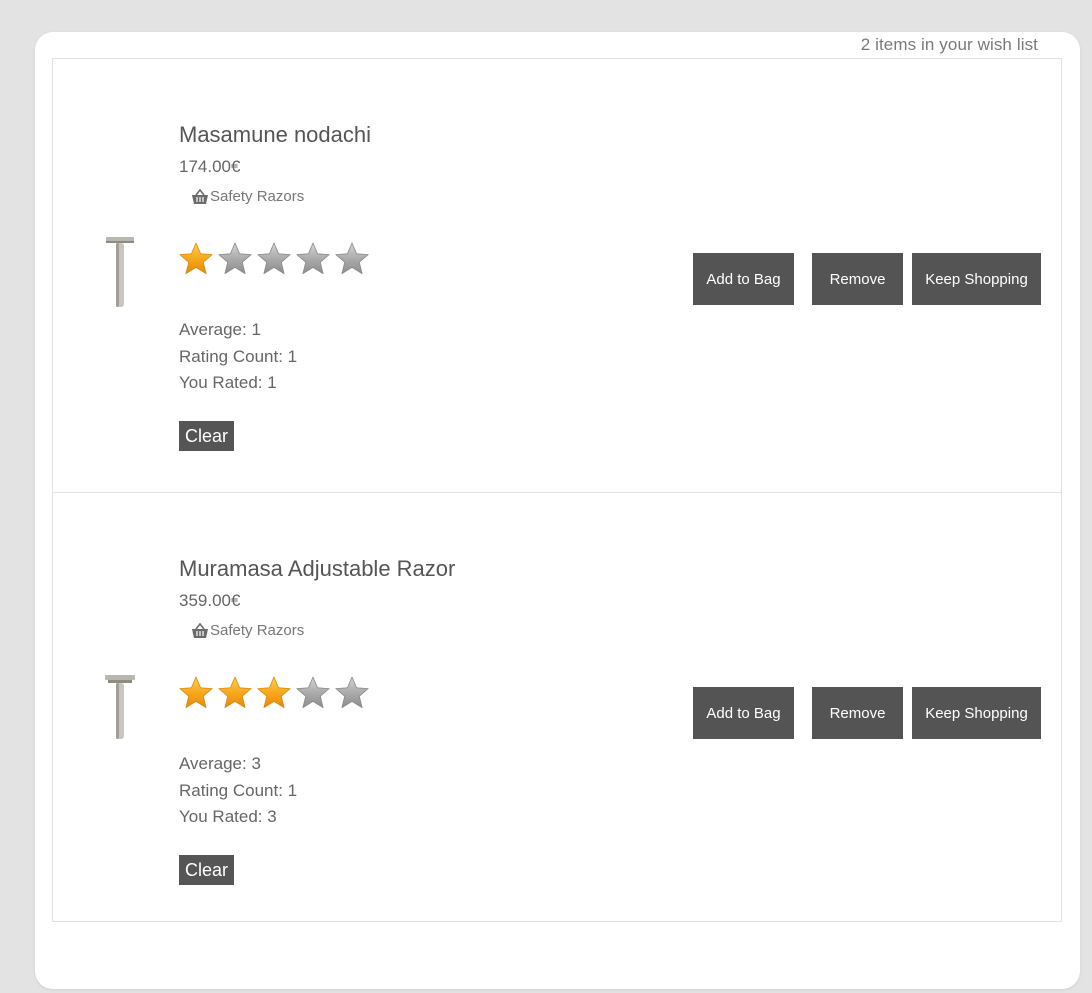 The width and height of the screenshot is (1092, 993). What do you see at coordinates (275, 135) in the screenshot?
I see `product-name: Masamune nodachi` at bounding box center [275, 135].